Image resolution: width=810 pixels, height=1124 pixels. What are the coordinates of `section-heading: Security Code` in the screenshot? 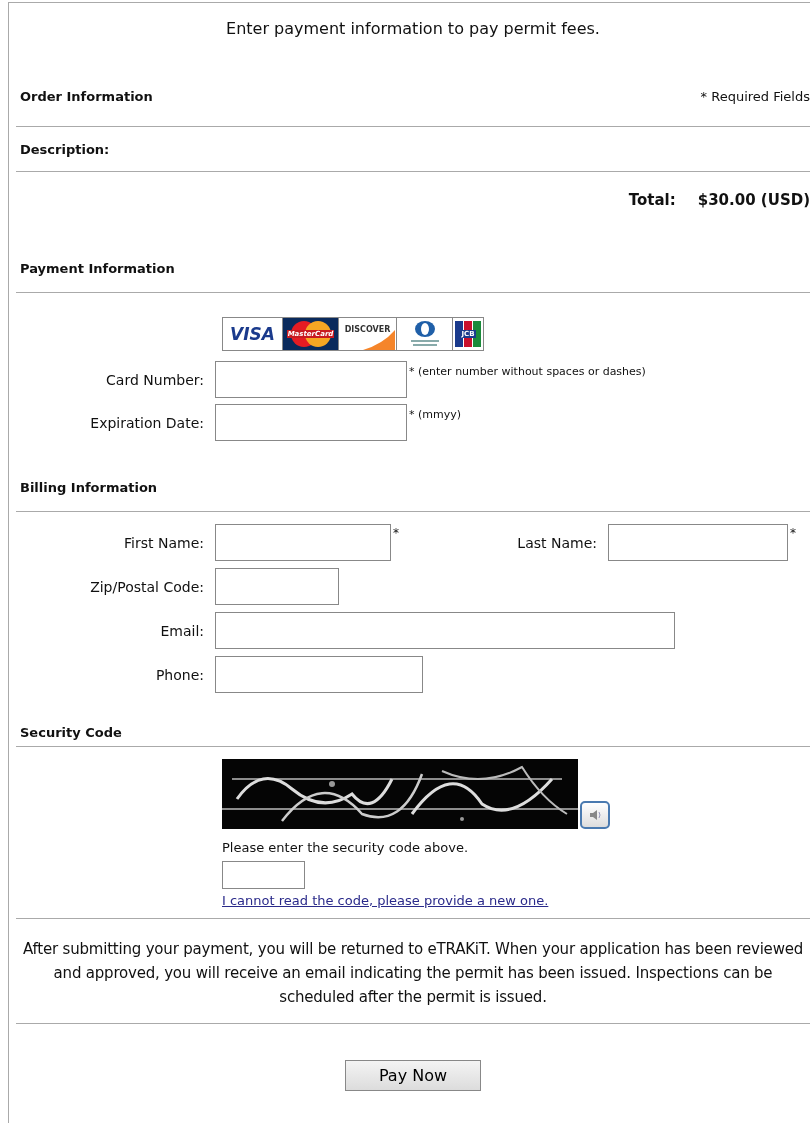 It's located at (71, 732).